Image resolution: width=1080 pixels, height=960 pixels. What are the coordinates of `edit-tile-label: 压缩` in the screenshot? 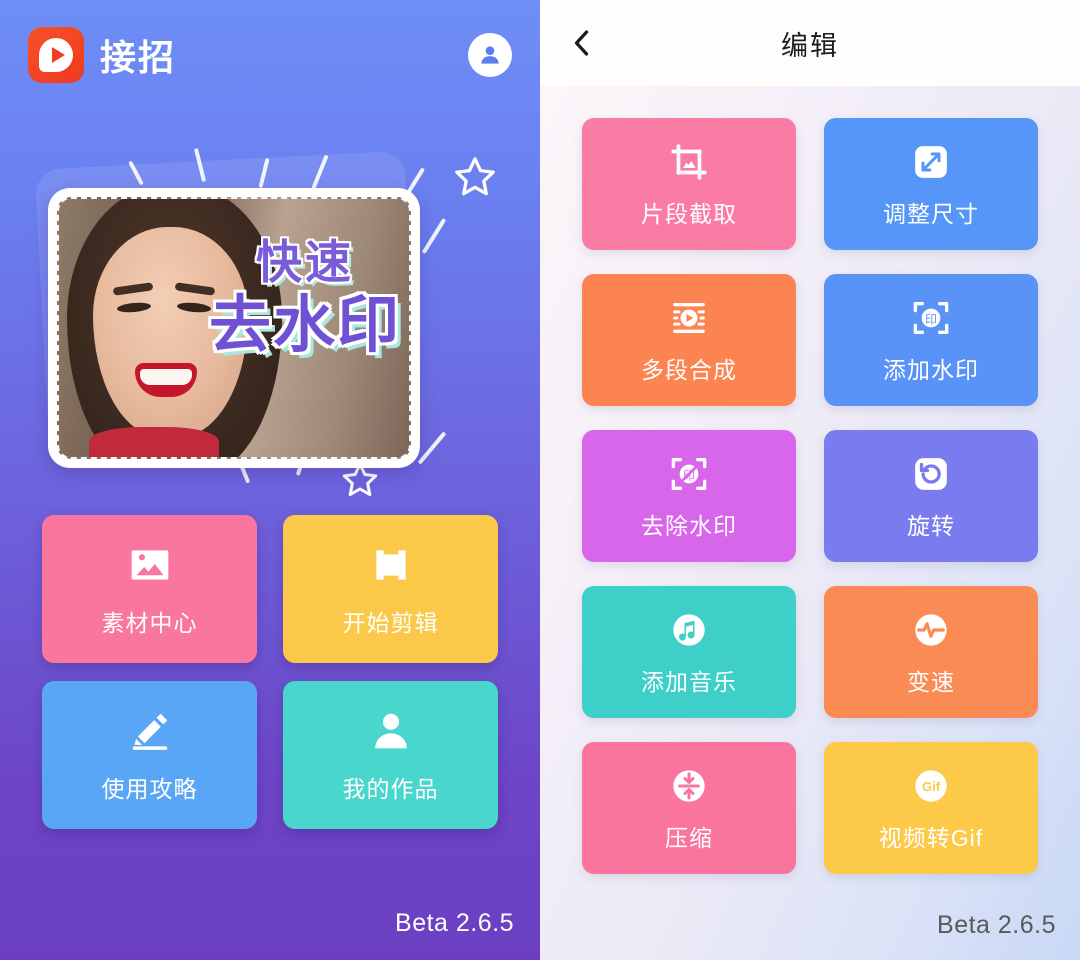 It's located at (689, 838).